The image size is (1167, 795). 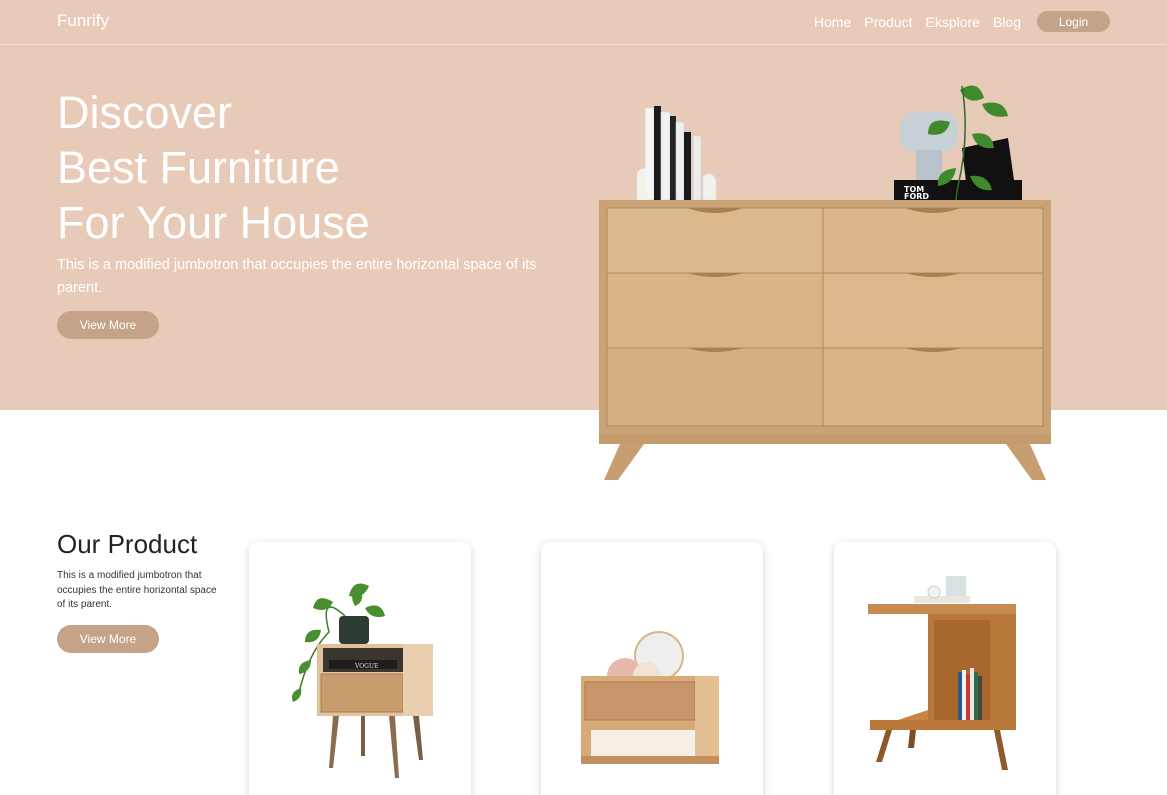 What do you see at coordinates (916, 196) in the screenshot?
I see `book-title-text: FORD` at bounding box center [916, 196].